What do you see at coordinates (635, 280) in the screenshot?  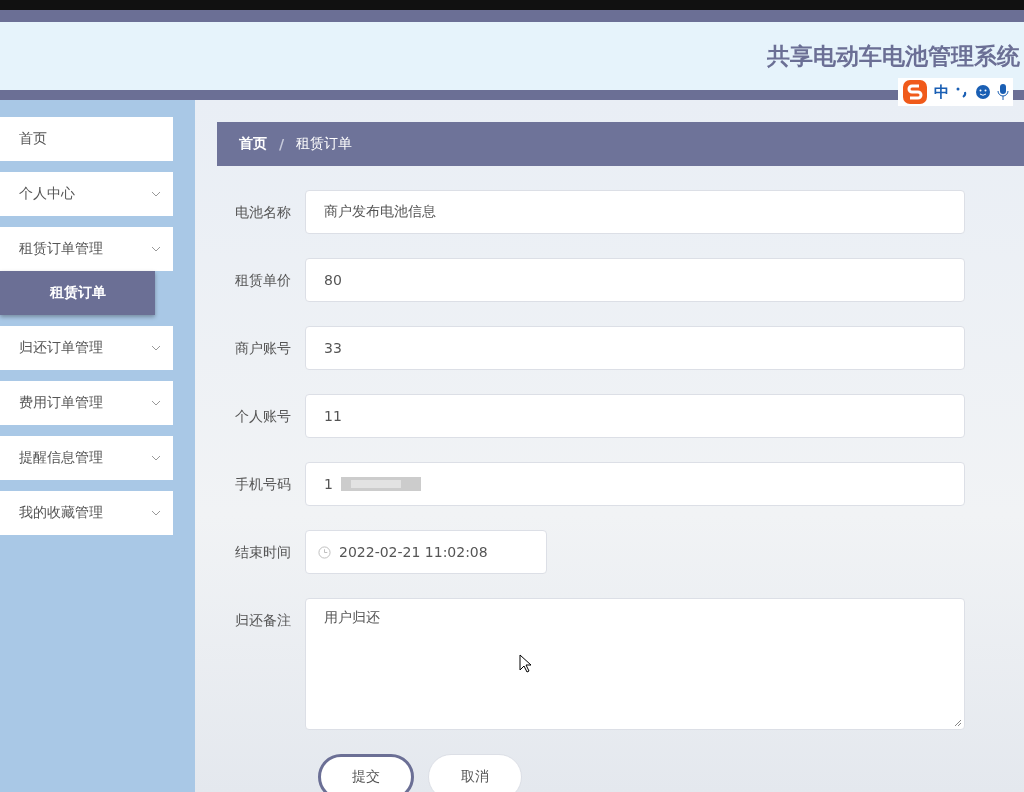 I see `text-field: 80` at bounding box center [635, 280].